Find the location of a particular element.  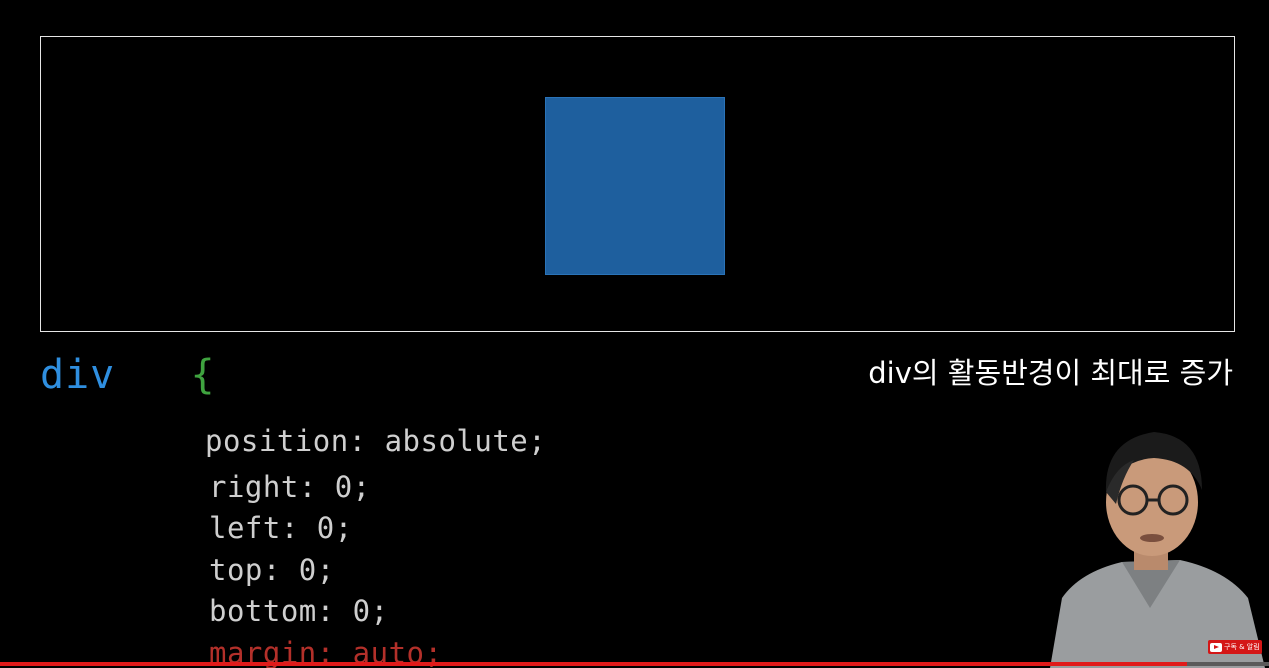

subscribe-badge-label: 구독 & 알림 is located at coordinates (1242, 647).